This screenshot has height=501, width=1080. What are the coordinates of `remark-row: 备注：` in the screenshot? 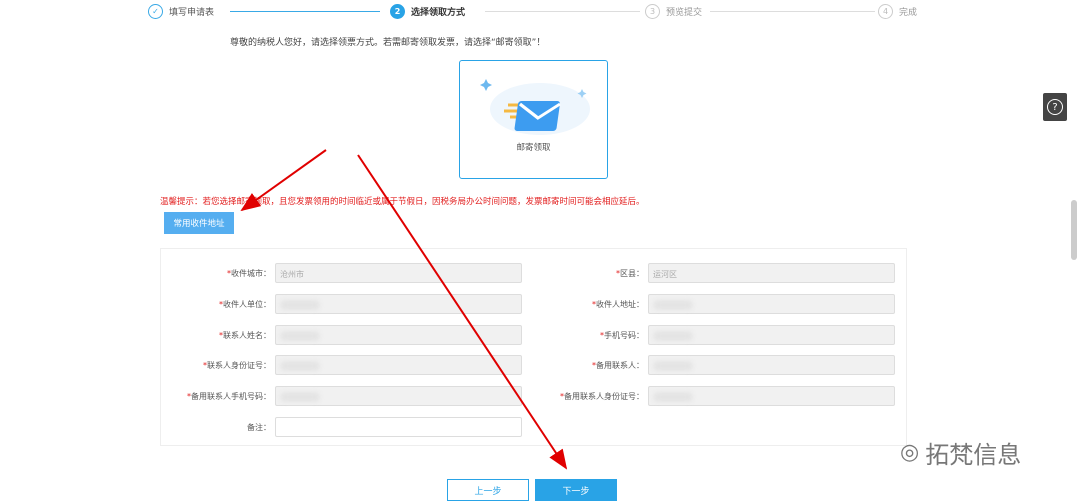 It's located at (341, 427).